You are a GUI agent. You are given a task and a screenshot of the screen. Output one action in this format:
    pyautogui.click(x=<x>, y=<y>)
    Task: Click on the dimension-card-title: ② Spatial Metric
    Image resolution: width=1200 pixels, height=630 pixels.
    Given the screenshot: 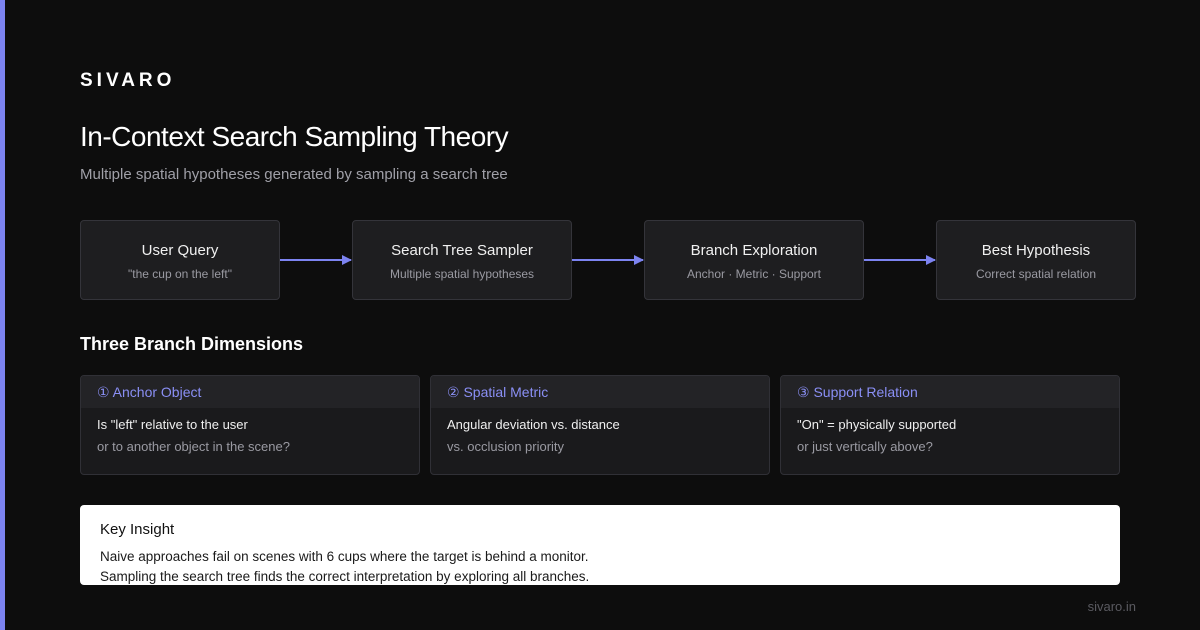 What is the action you would take?
    pyautogui.click(x=600, y=392)
    